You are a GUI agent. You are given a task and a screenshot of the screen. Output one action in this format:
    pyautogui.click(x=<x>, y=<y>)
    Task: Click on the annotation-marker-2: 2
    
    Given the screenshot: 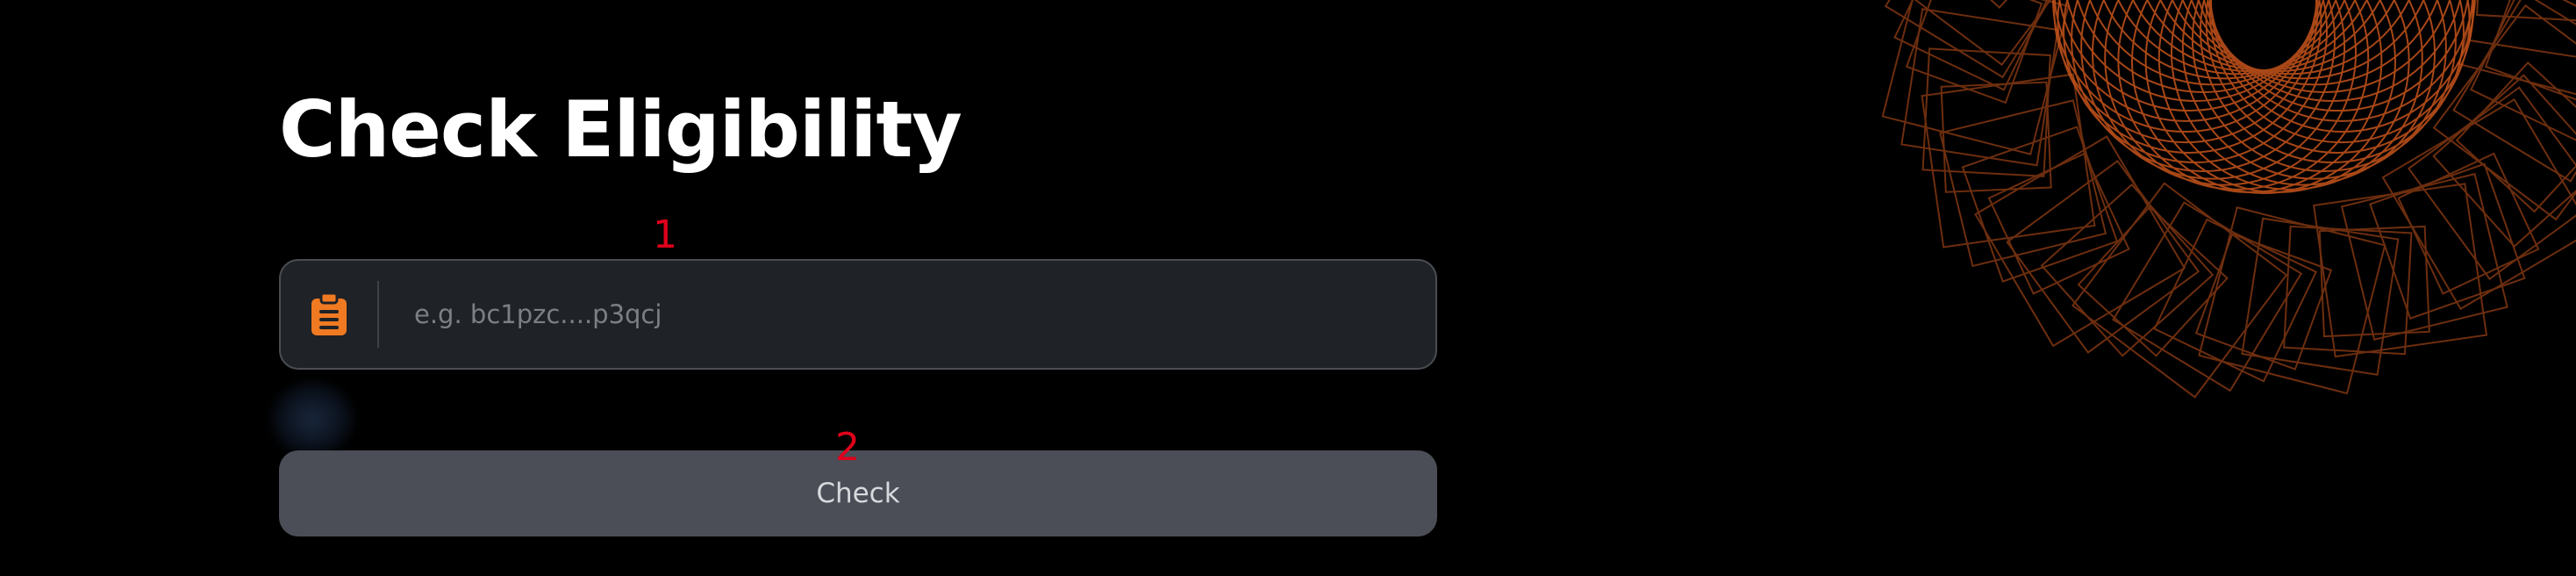 What is the action you would take?
    pyautogui.click(x=847, y=447)
    